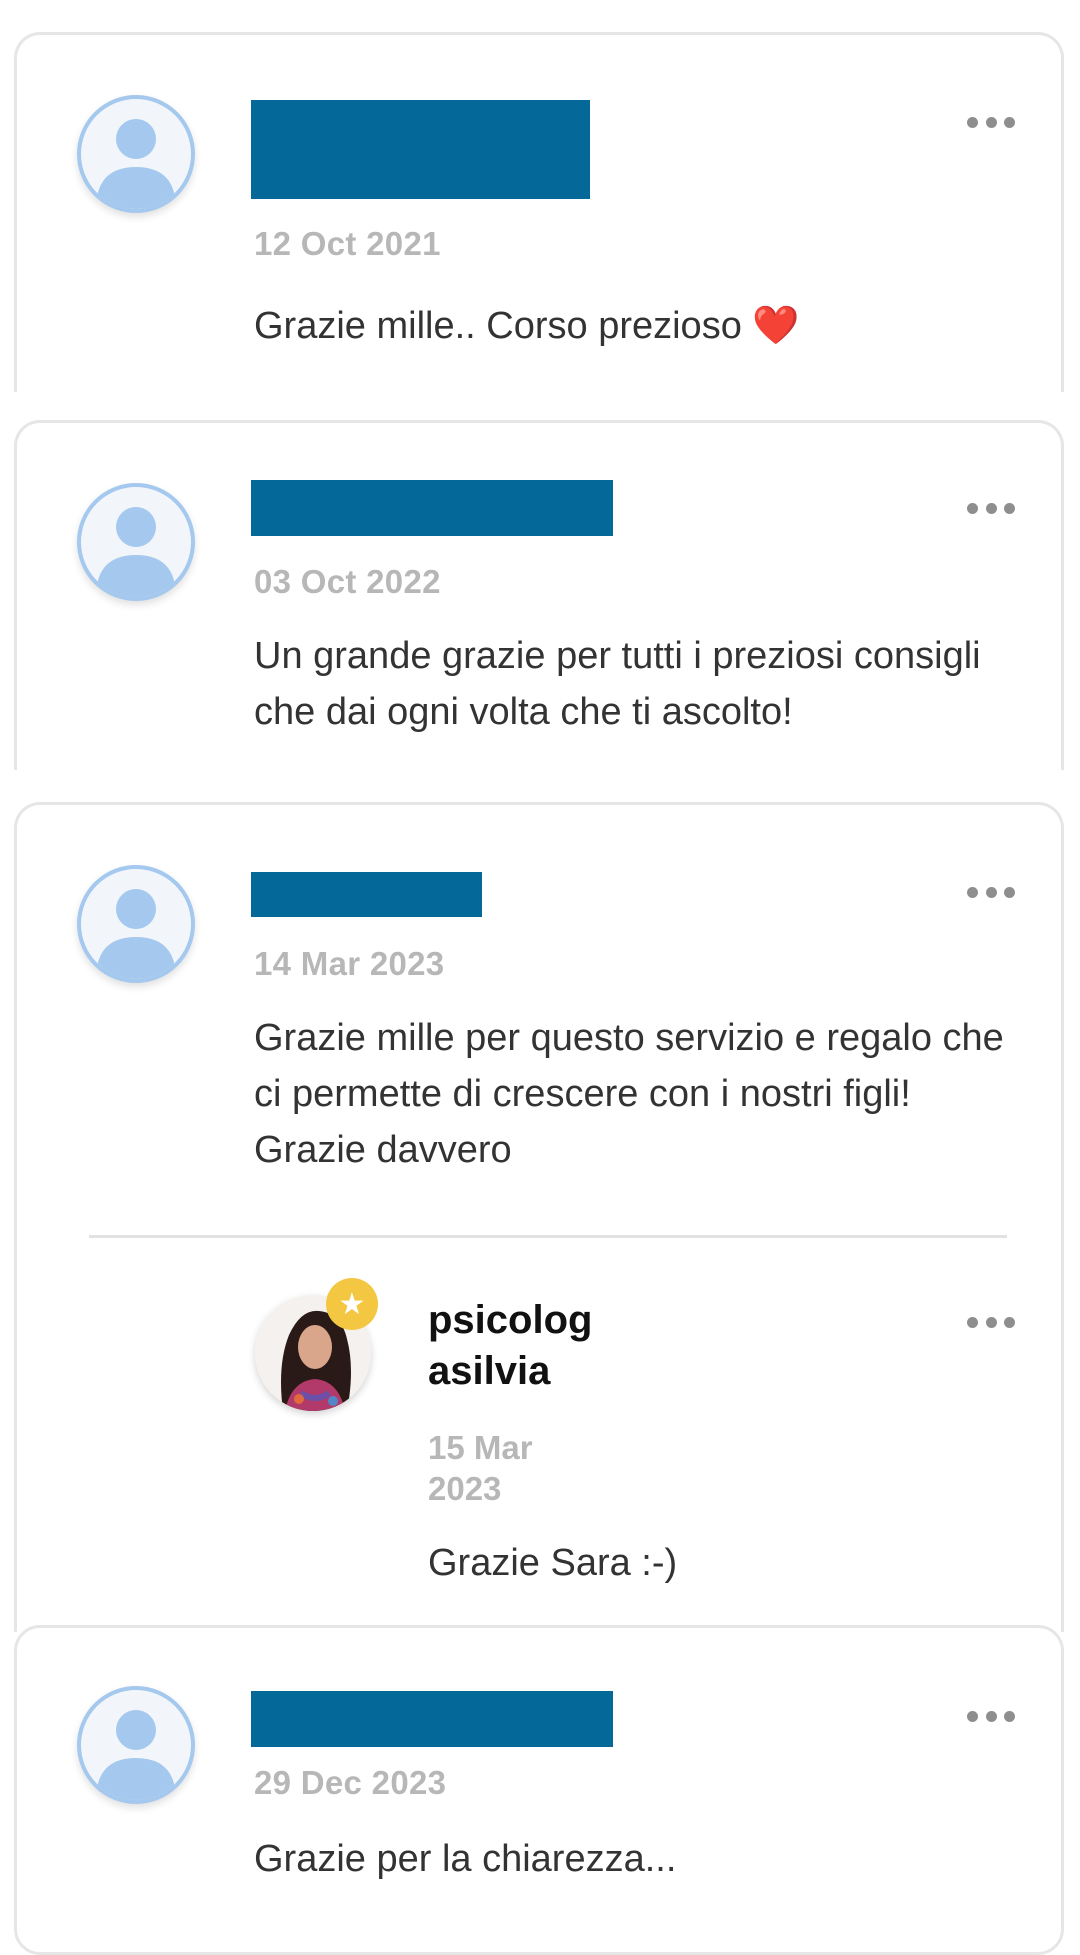 The height and width of the screenshot is (1955, 1080). I want to click on comment-date: 03 Oct 2022, so click(347, 581).